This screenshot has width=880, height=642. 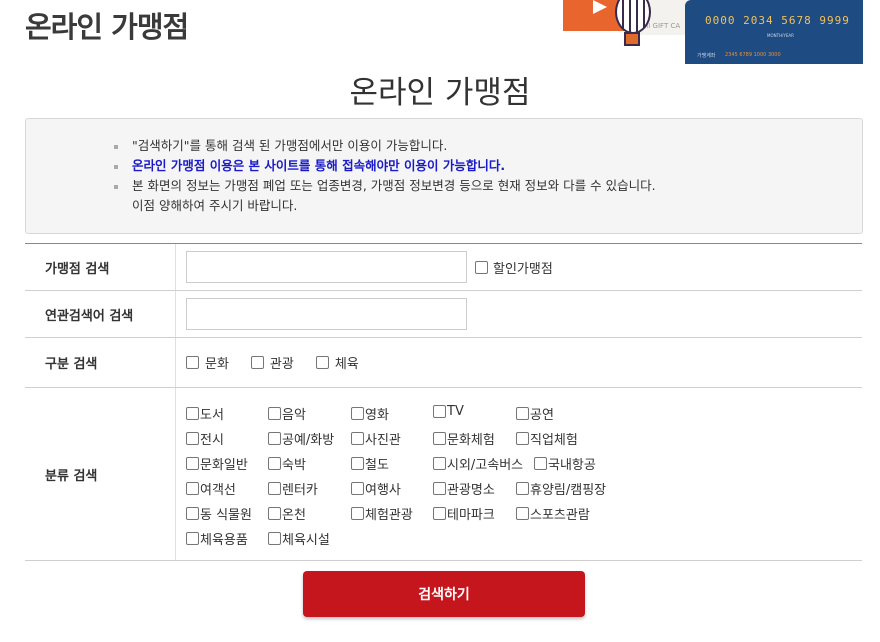 I want to click on type-search-row: 구분 검색 문화 관광 체육, so click(x=443, y=363).